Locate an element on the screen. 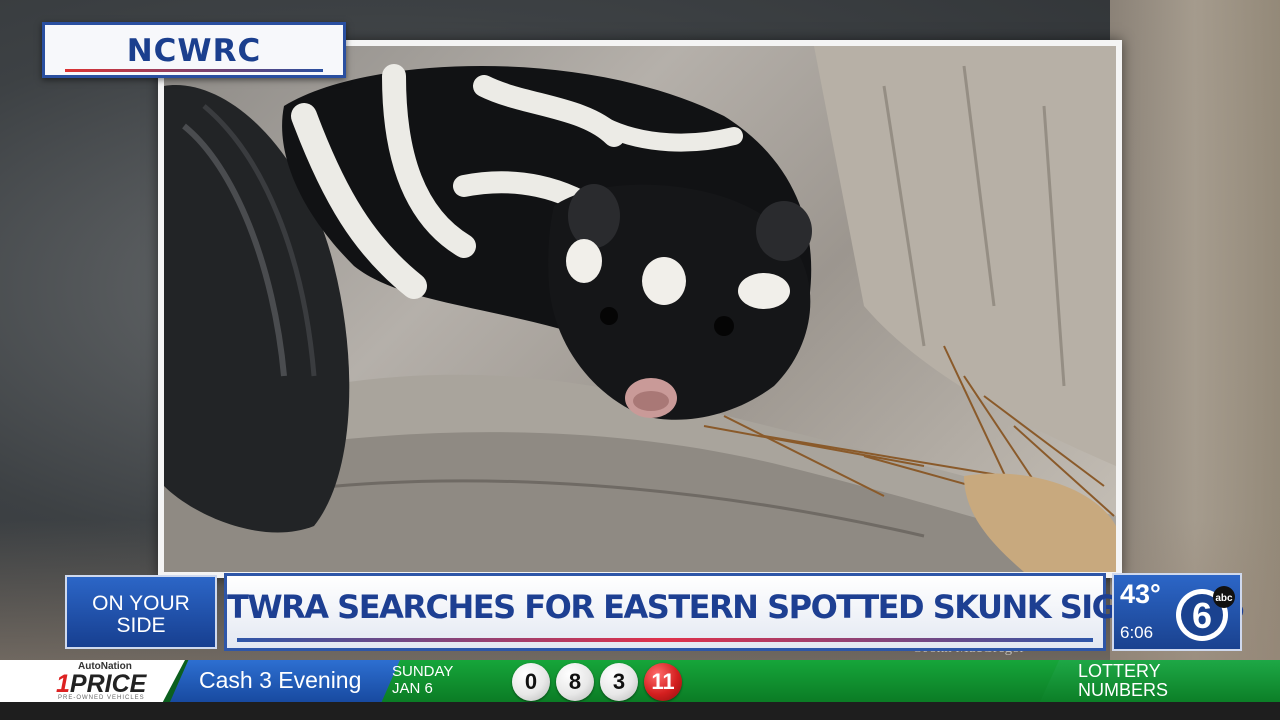 The width and height of the screenshot is (1280, 720). draw-date: JAN 6 is located at coordinates (412, 688).